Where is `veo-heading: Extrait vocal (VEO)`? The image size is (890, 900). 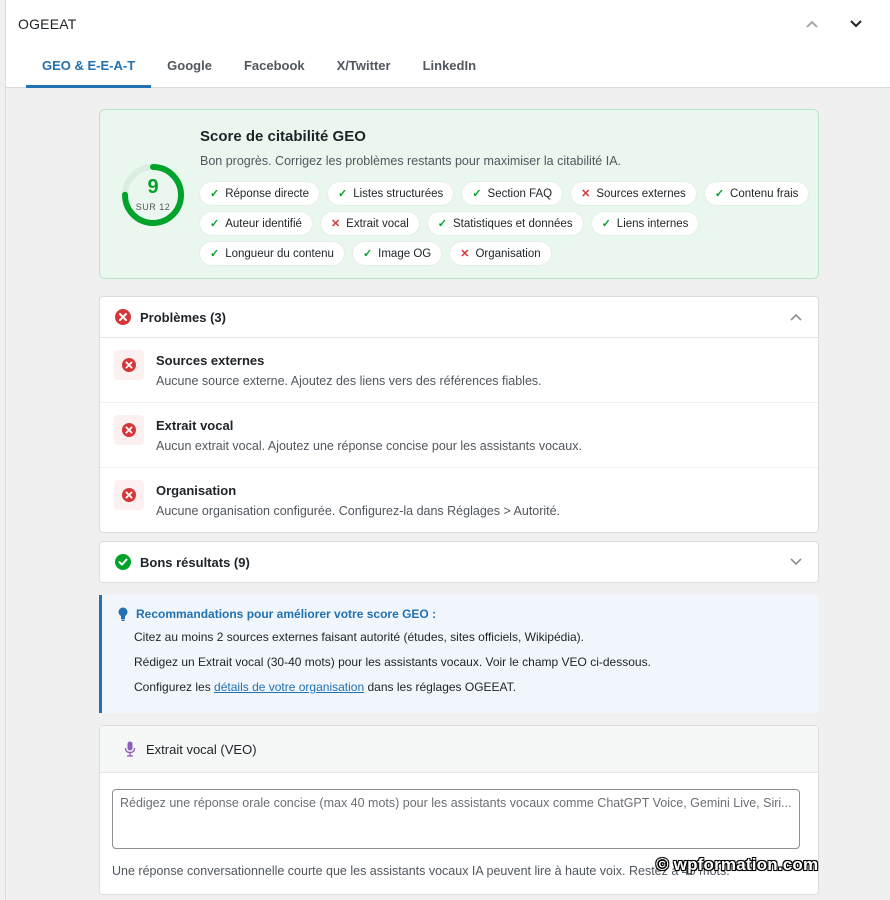
veo-heading: Extrait vocal (VEO) is located at coordinates (201, 749).